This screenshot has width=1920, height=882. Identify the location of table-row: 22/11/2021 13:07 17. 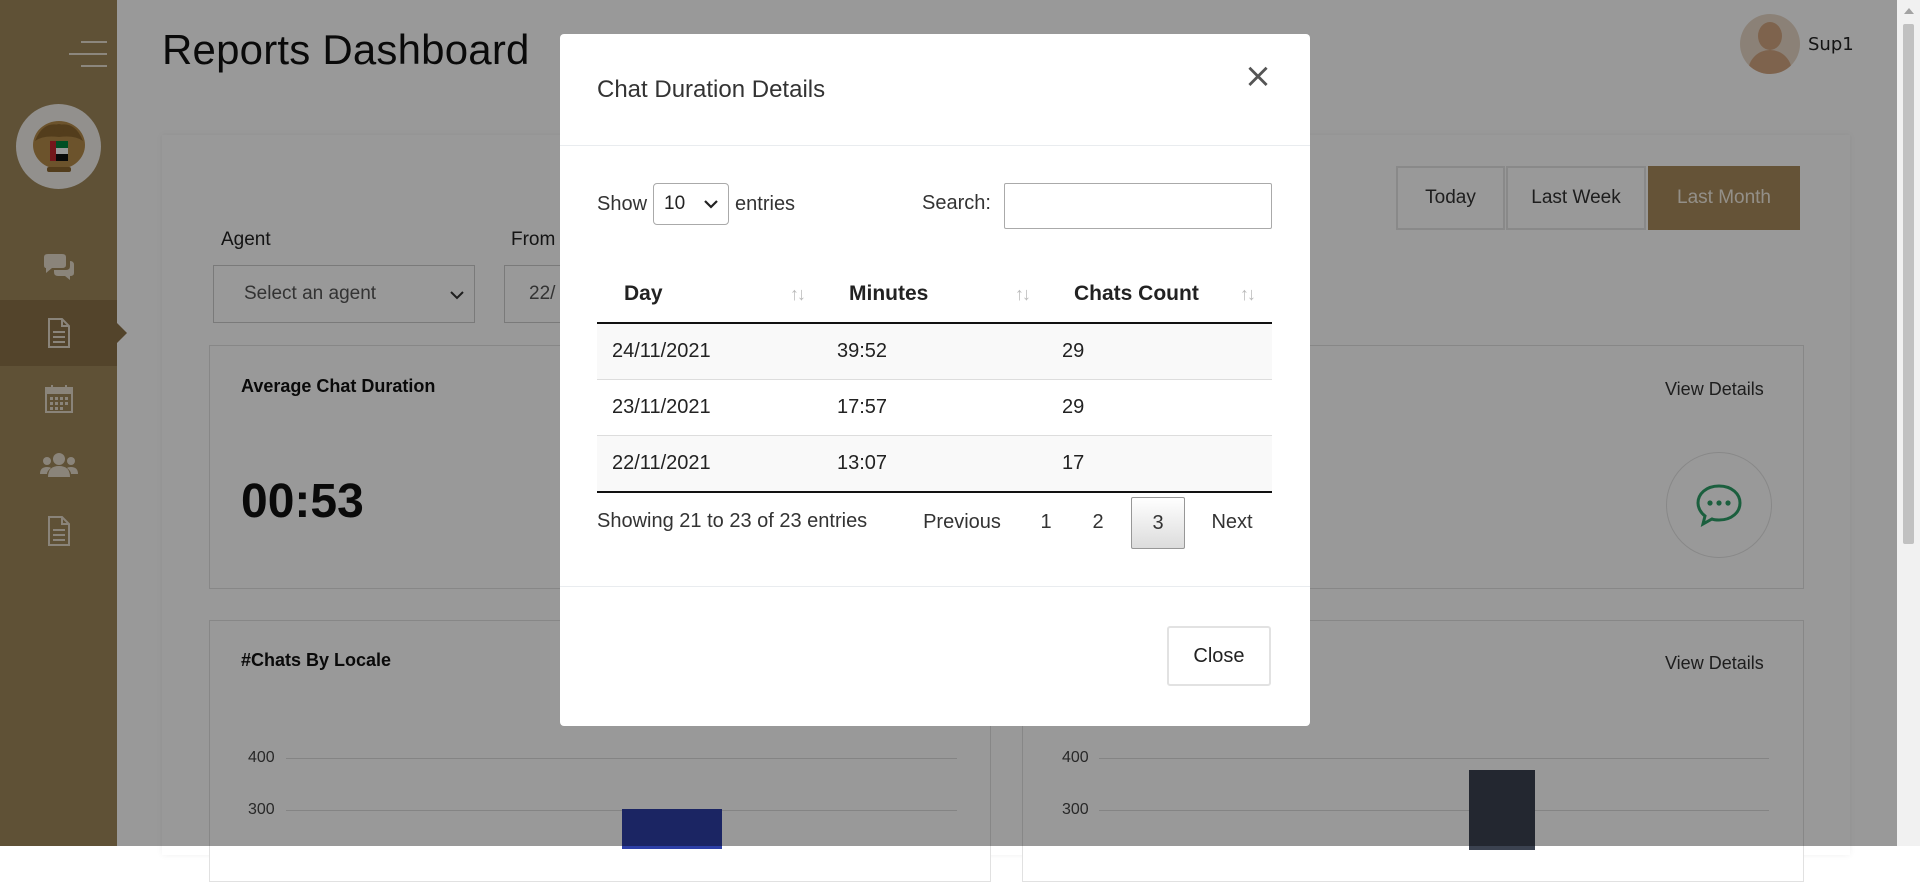
(934, 464).